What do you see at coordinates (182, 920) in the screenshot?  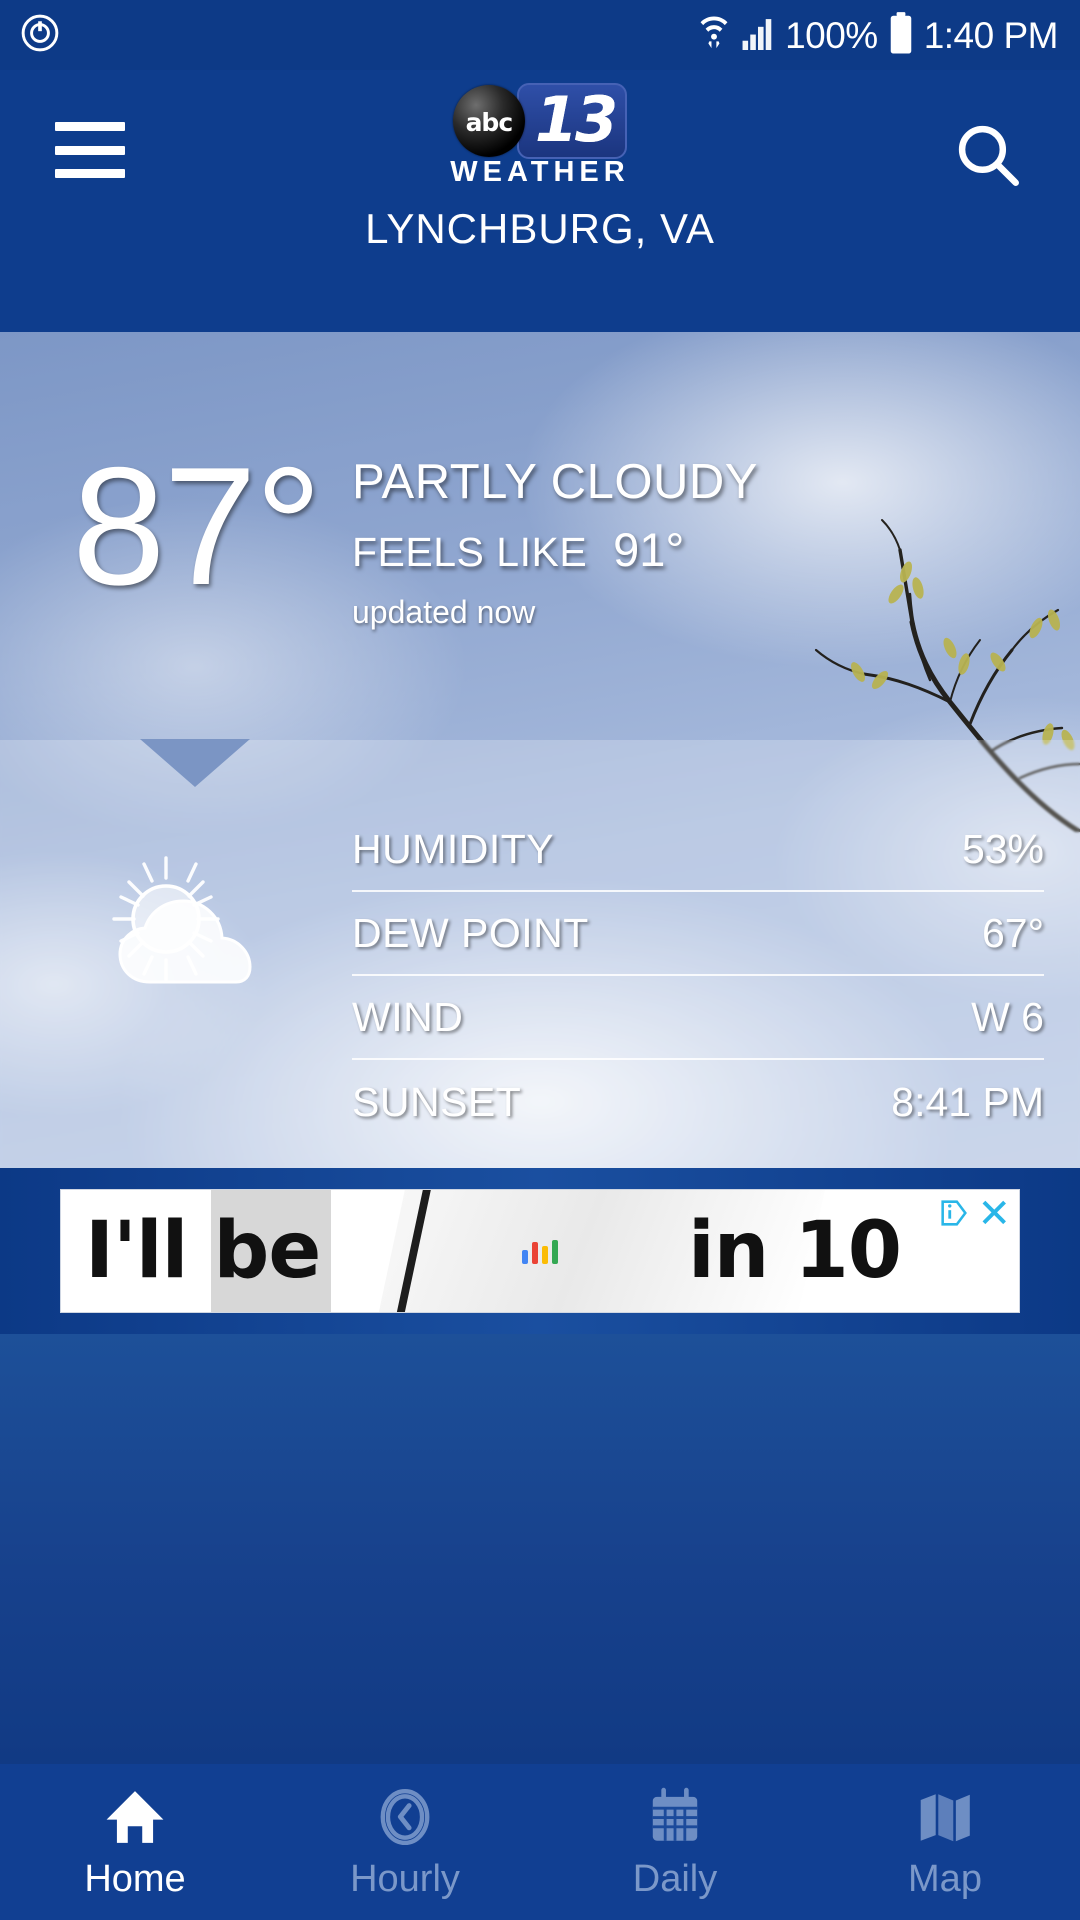 I see `sun-behind-cloud-icon` at bounding box center [182, 920].